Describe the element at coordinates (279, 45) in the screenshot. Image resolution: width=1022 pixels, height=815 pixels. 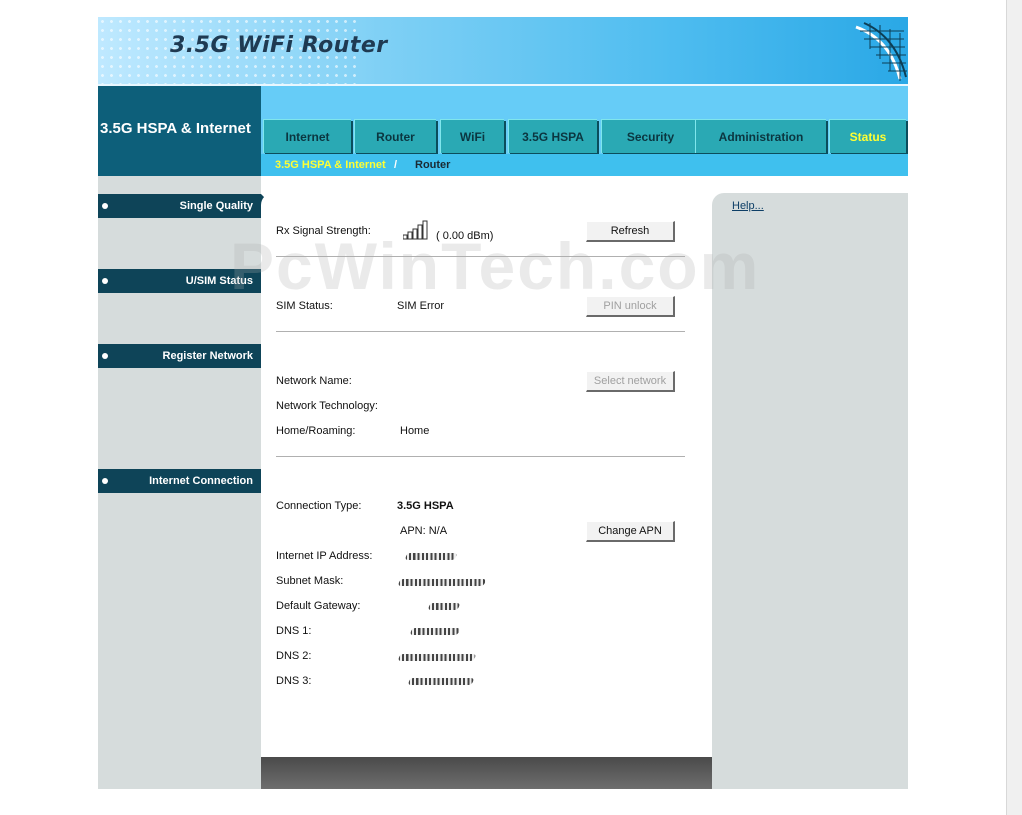
I see `page-title: 3.5G WiFi Router` at that location.